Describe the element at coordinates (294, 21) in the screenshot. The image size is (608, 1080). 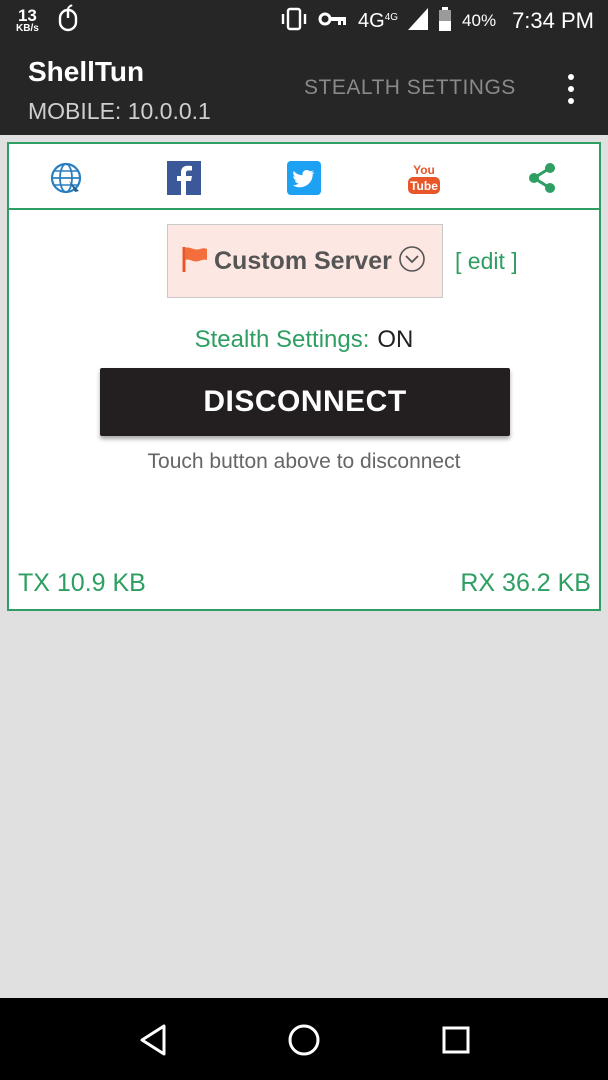
I see `vibrate-icon` at that location.